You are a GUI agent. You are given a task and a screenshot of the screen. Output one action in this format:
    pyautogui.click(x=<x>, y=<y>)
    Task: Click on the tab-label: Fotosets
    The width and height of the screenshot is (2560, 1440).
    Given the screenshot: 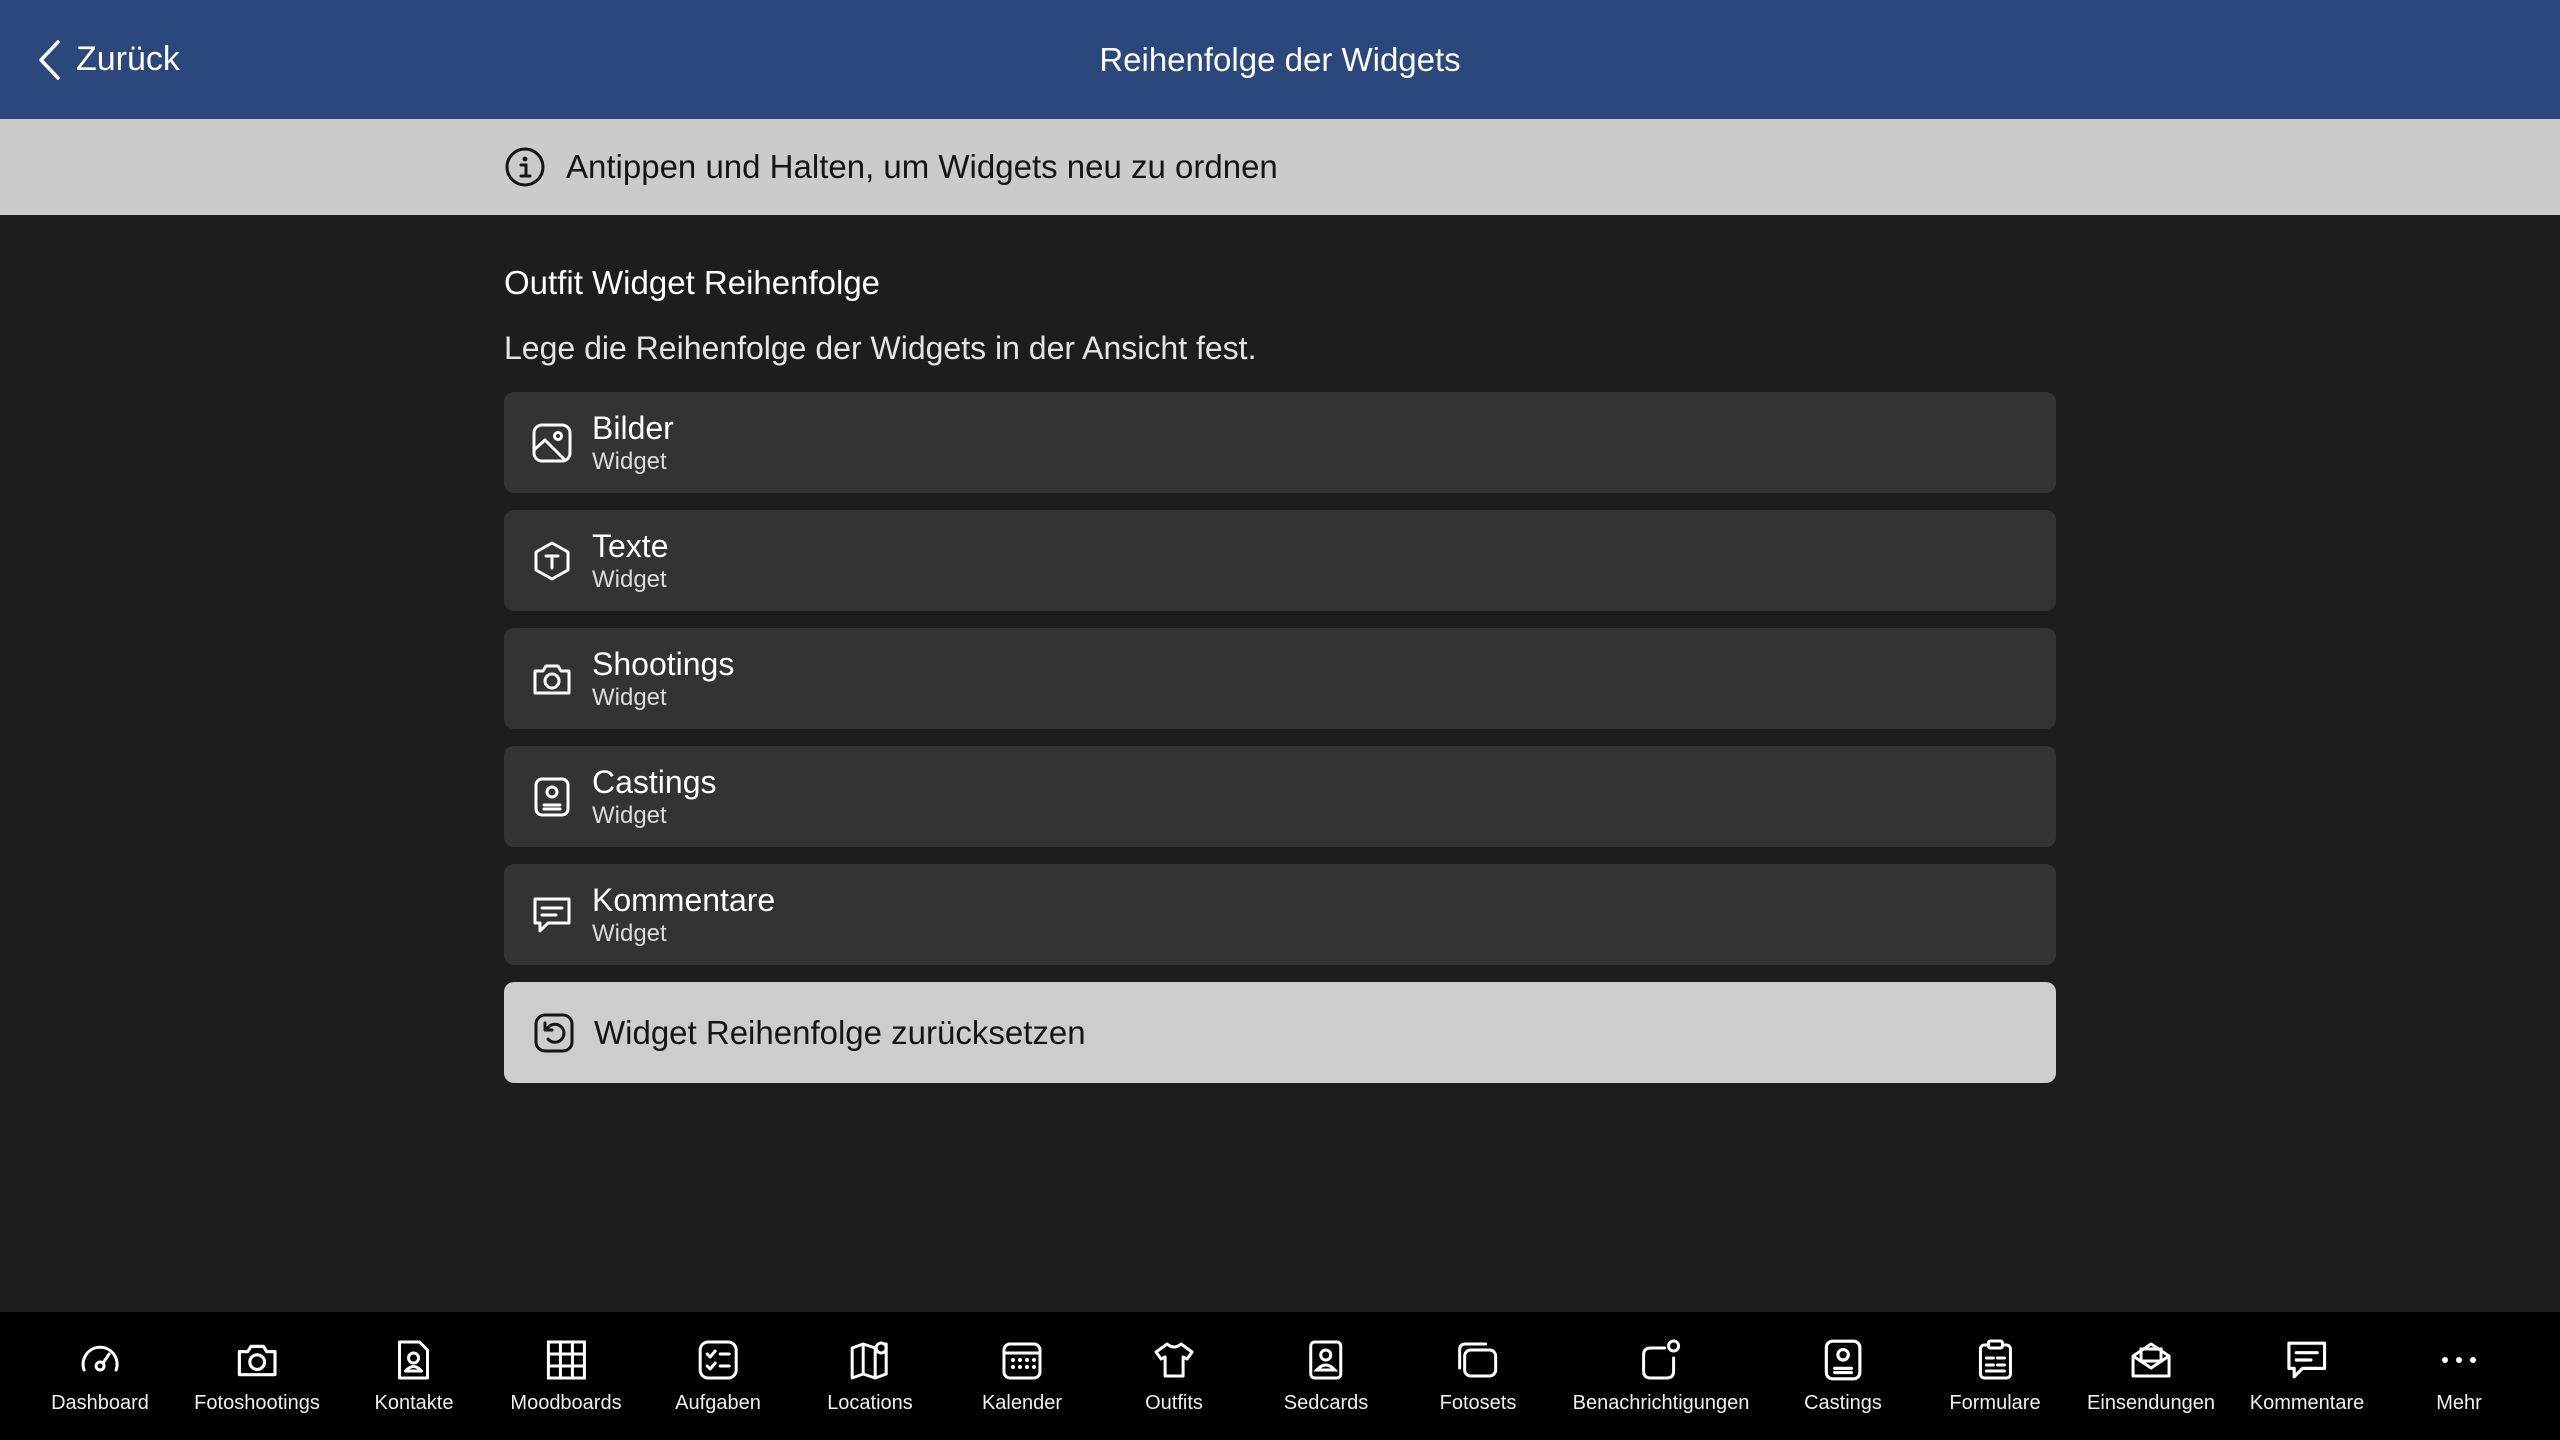 What is the action you would take?
    pyautogui.click(x=1478, y=1403)
    